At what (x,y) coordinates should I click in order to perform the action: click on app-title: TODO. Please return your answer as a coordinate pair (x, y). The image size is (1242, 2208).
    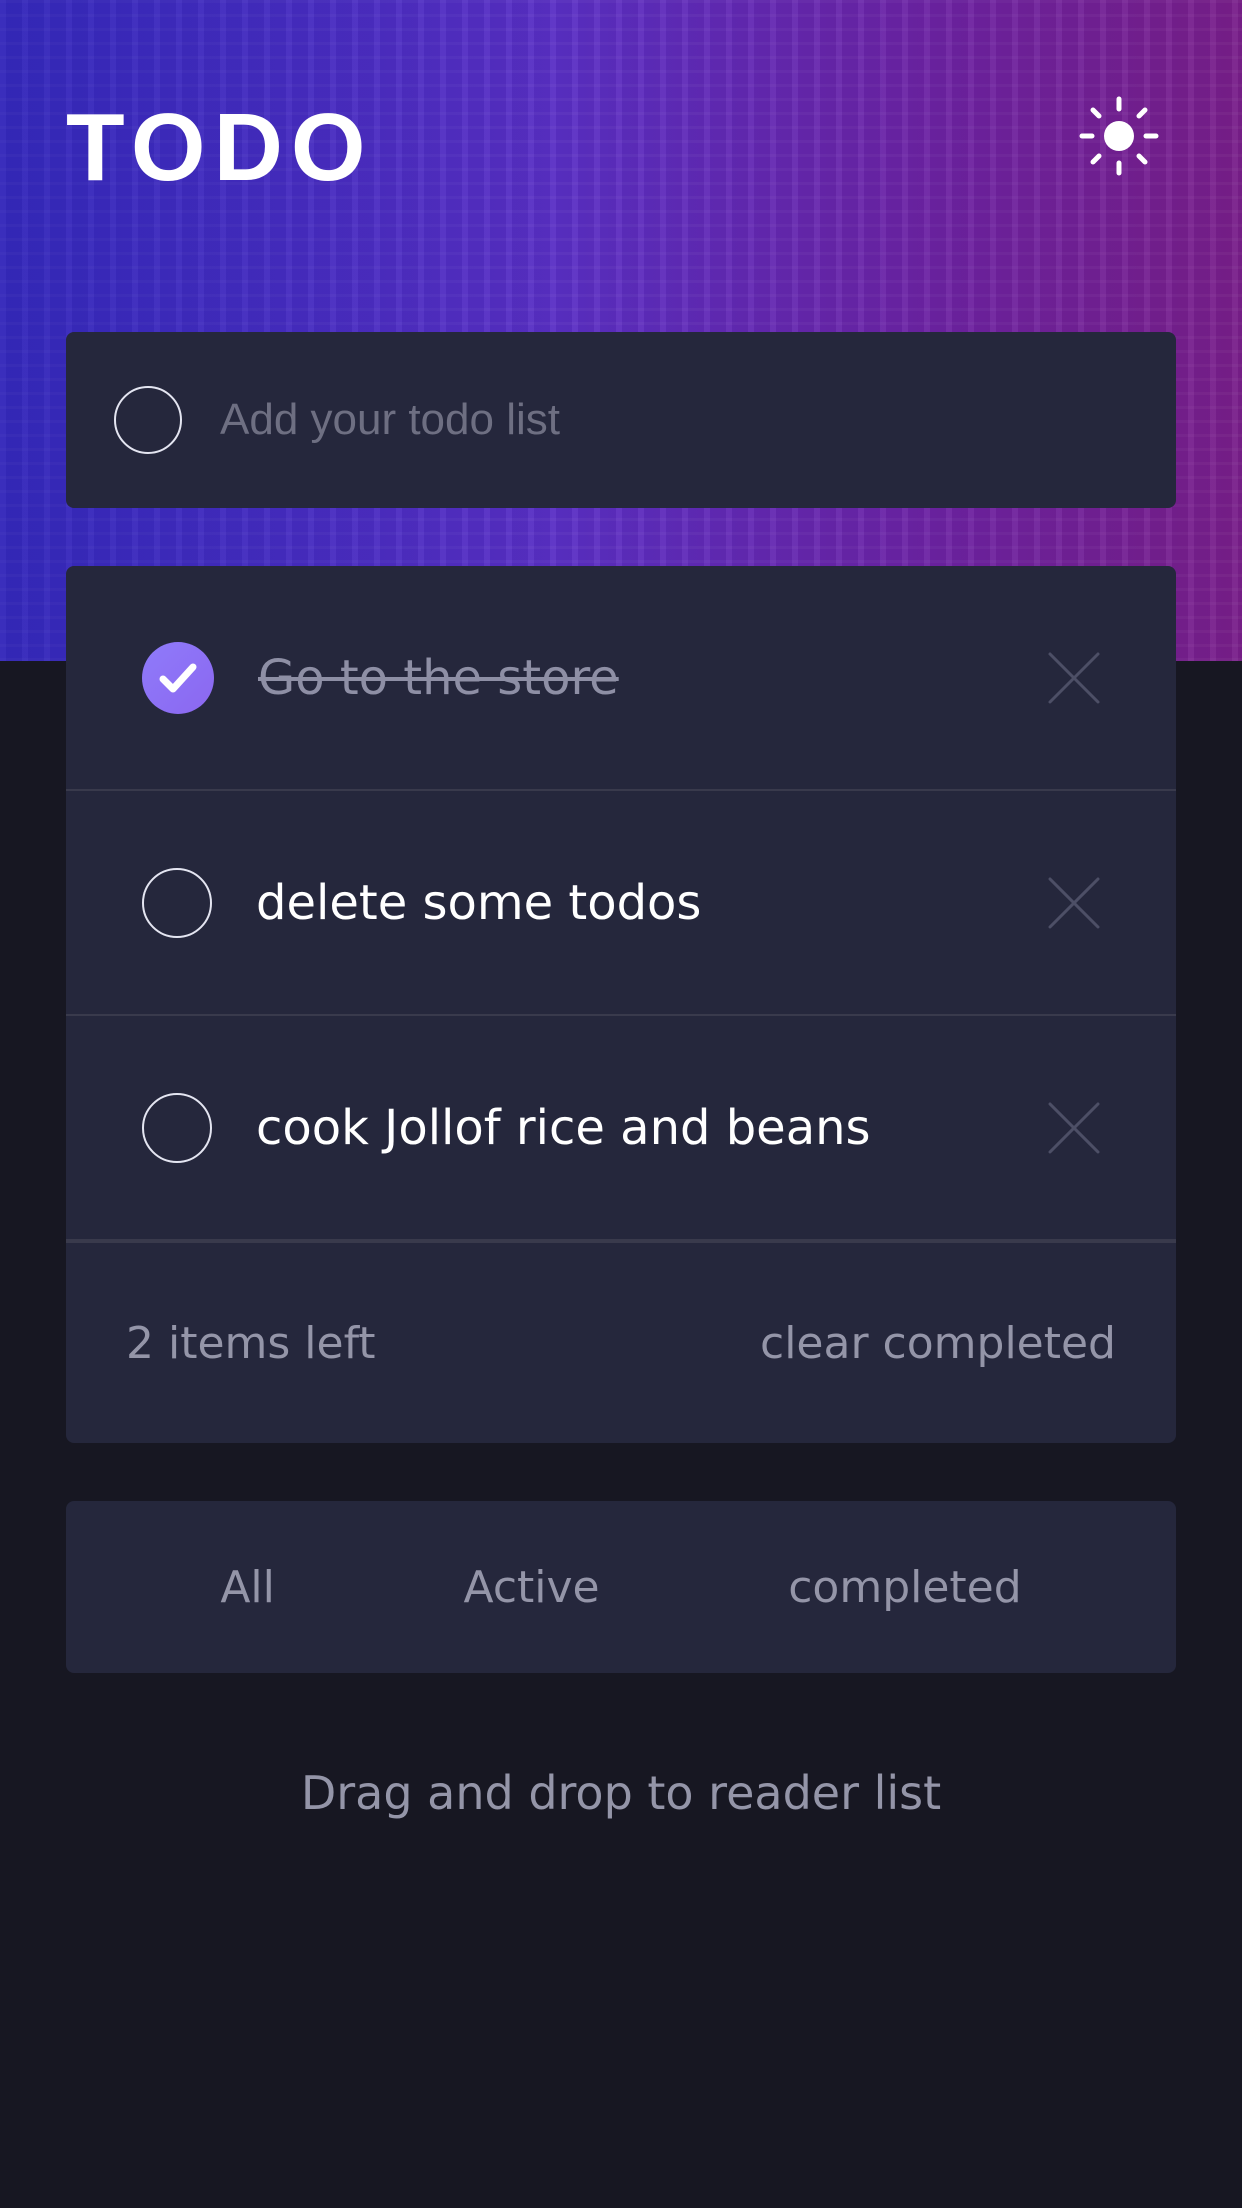
    Looking at the image, I should click on (220, 147).